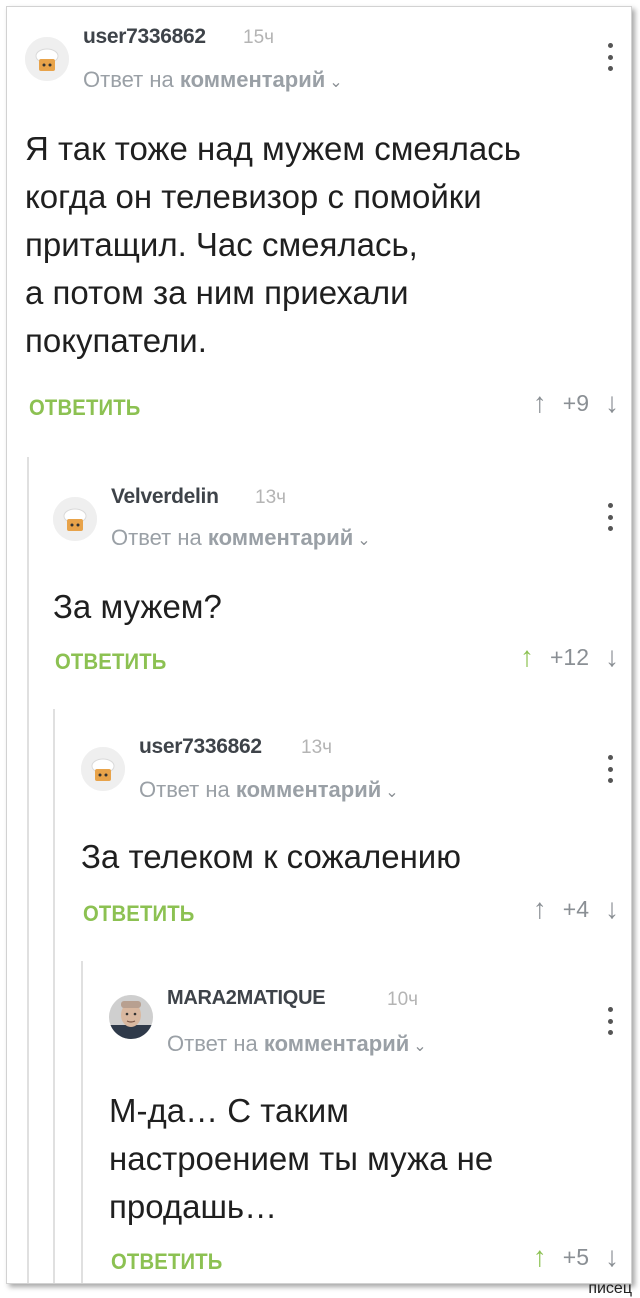 Image resolution: width=640 pixels, height=1298 pixels. I want to click on vote-controls: ↑ +4 ↓, so click(576, 909).